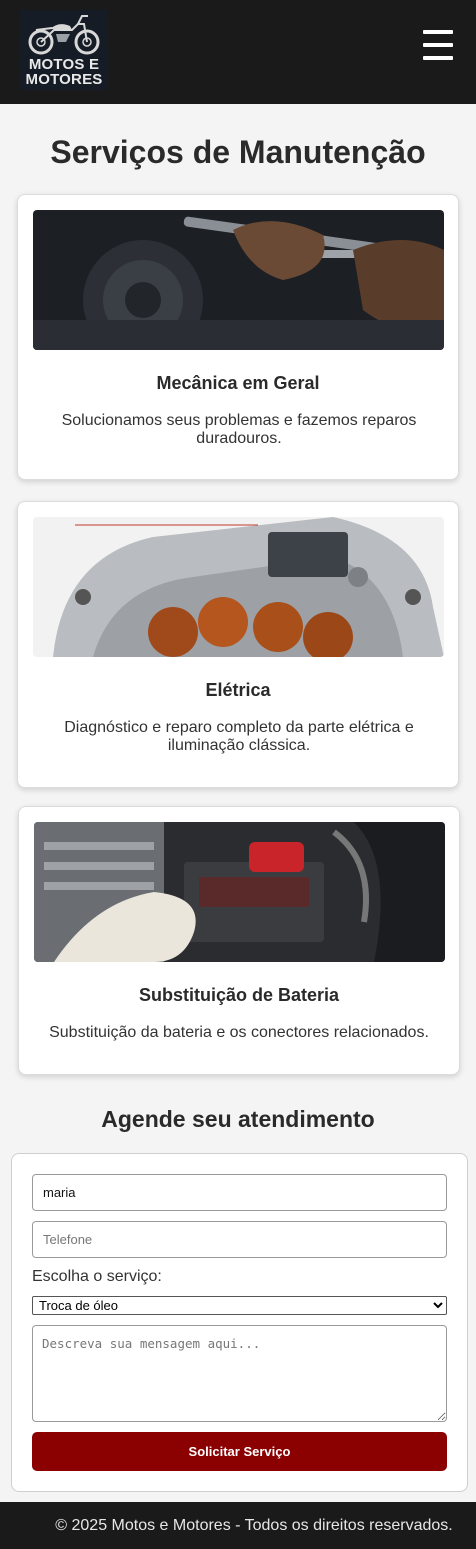 This screenshot has height=1549, width=476. Describe the element at coordinates (239, 1239) in the screenshot. I see `phone-field` at that location.